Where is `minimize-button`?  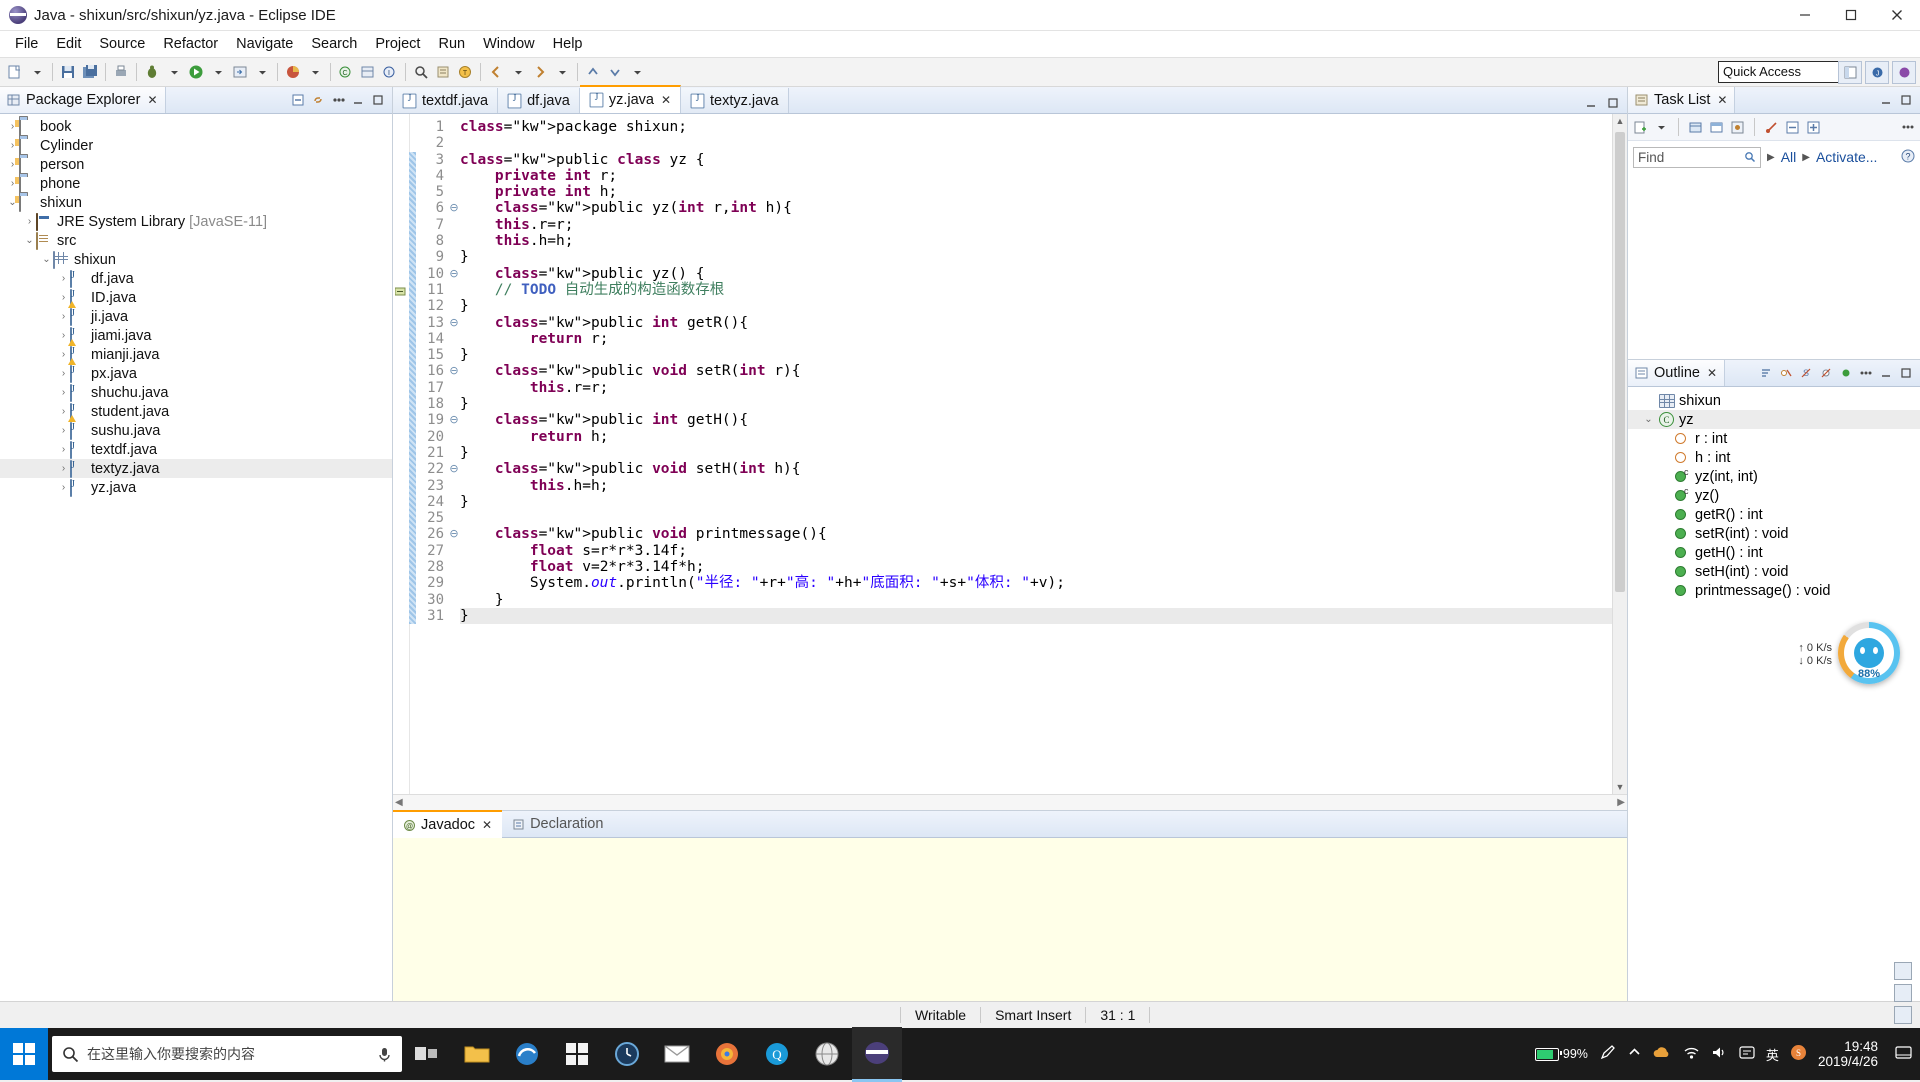
minimize-button is located at coordinates (1805, 15).